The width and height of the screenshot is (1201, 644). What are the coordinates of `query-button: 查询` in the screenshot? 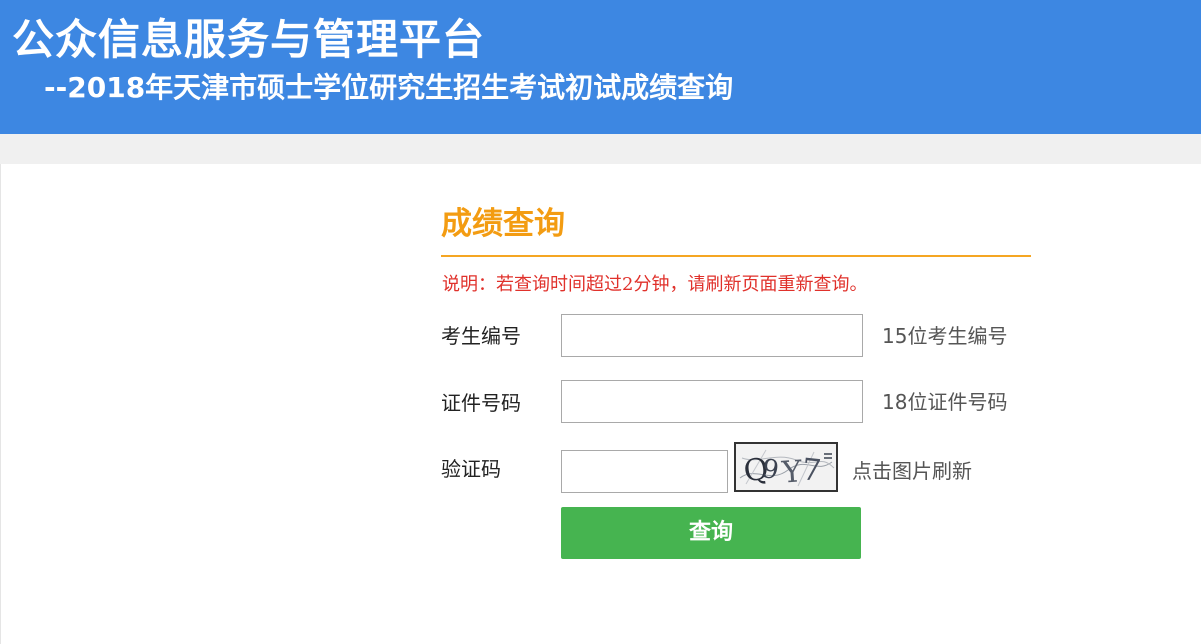 It's located at (711, 533).